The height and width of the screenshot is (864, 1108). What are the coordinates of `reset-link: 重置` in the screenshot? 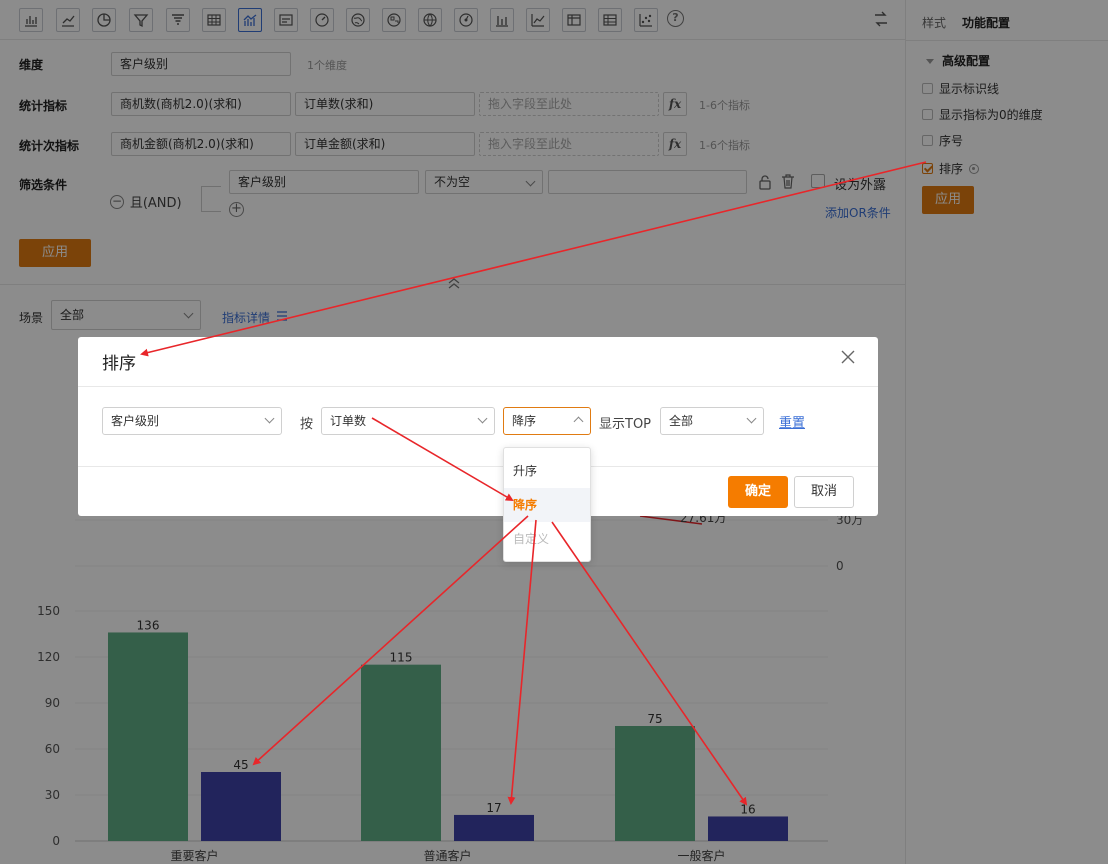 It's located at (792, 421).